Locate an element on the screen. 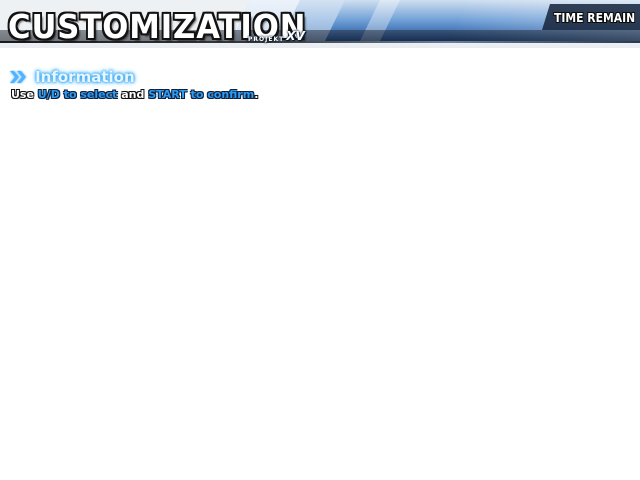 This screenshot has height=480, width=640. double-chevron-right-icon is located at coordinates (18, 76).